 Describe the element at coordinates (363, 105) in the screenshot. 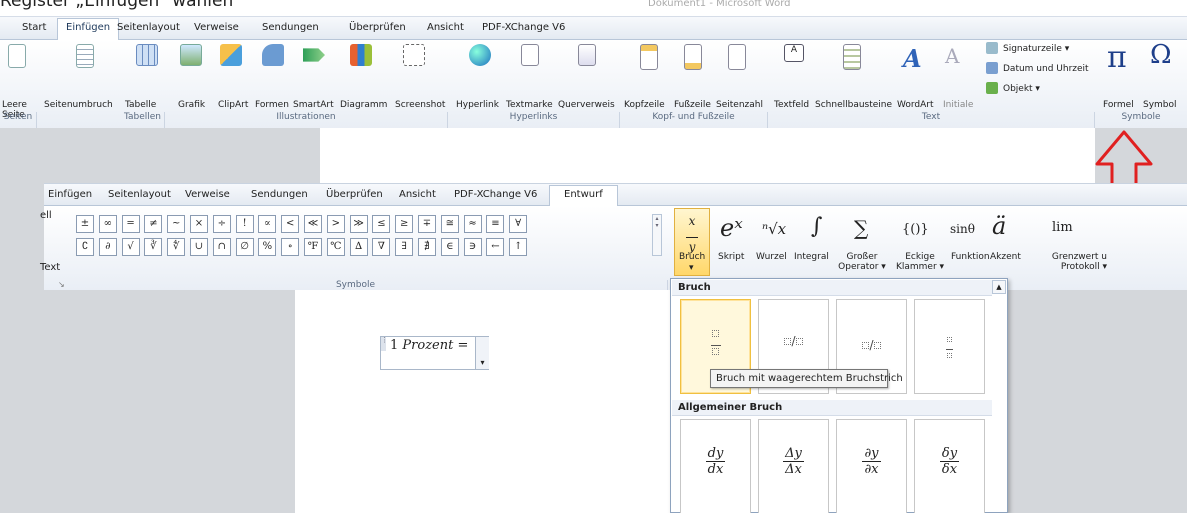

I see `chart-button: Diagramm` at that location.